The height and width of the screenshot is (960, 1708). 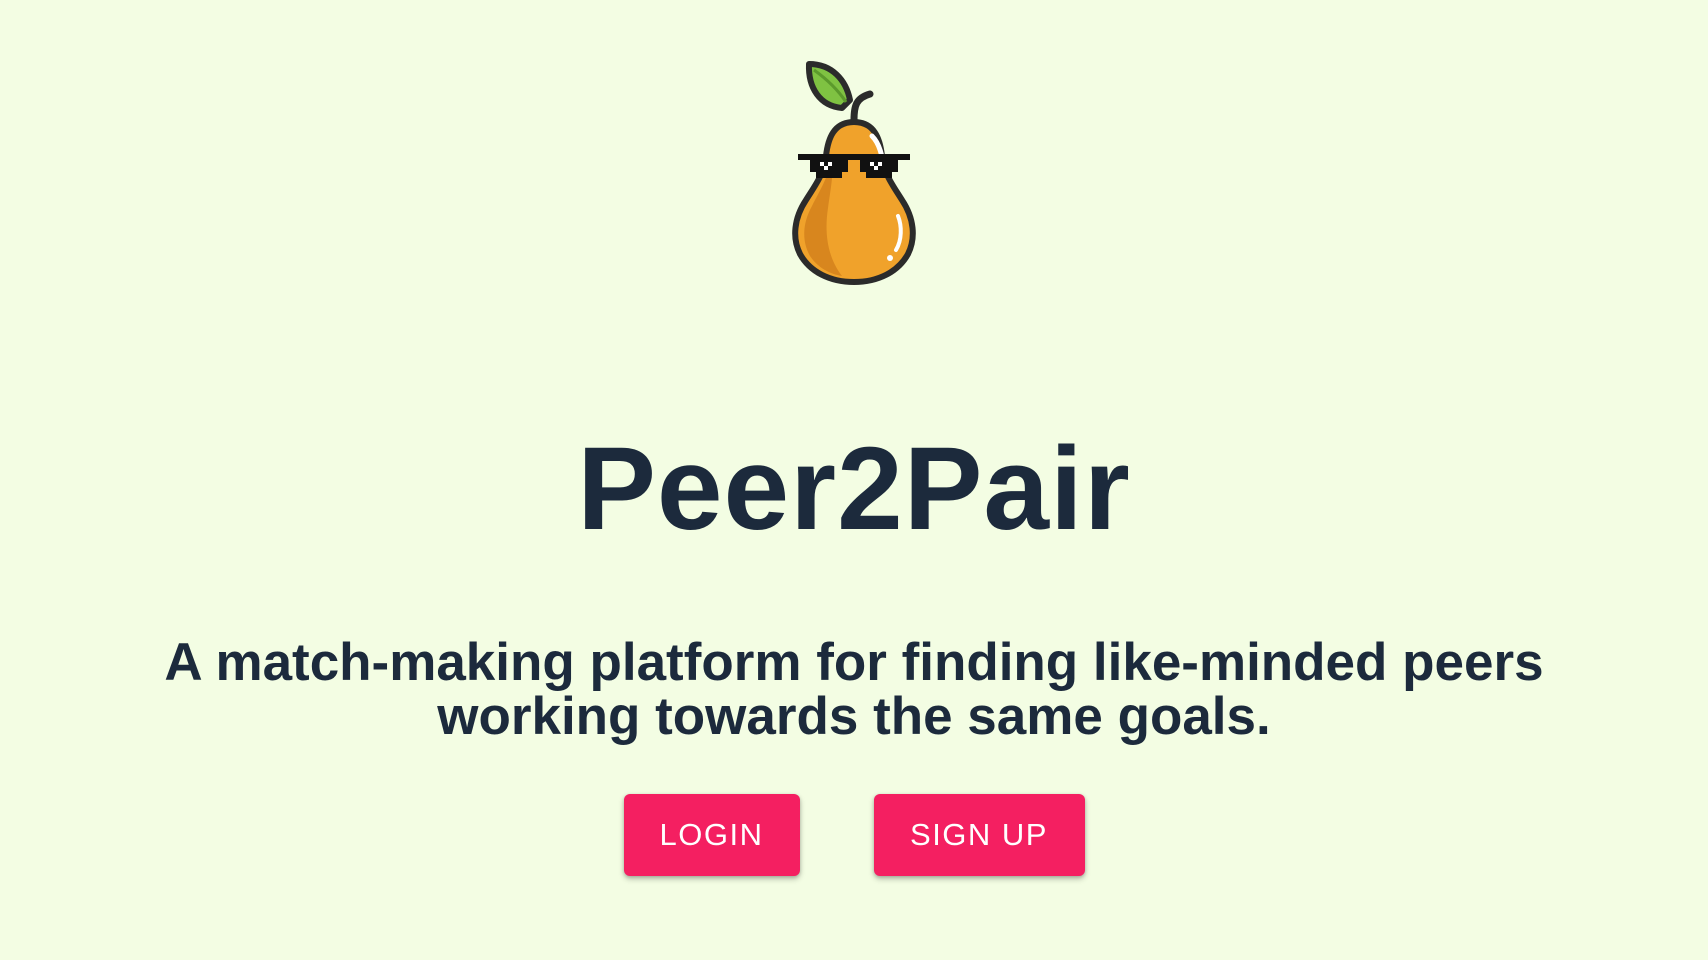 What do you see at coordinates (711, 835) in the screenshot?
I see `login-button: LOGIN` at bounding box center [711, 835].